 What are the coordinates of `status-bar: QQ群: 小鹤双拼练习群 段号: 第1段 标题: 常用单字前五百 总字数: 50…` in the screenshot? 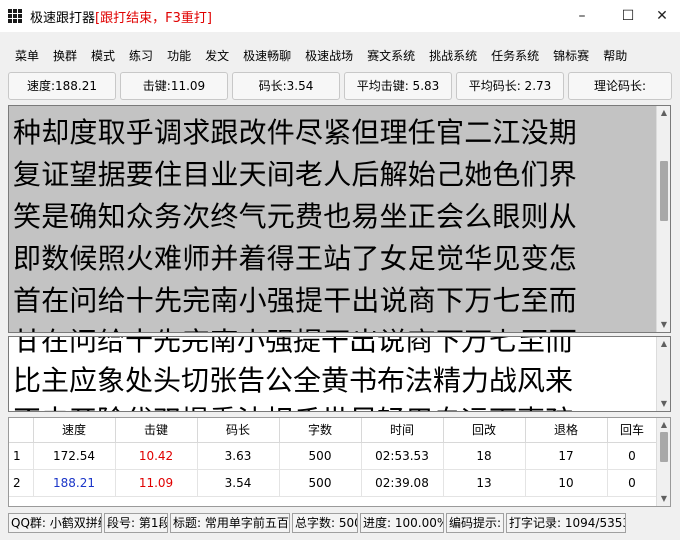 It's located at (340, 523).